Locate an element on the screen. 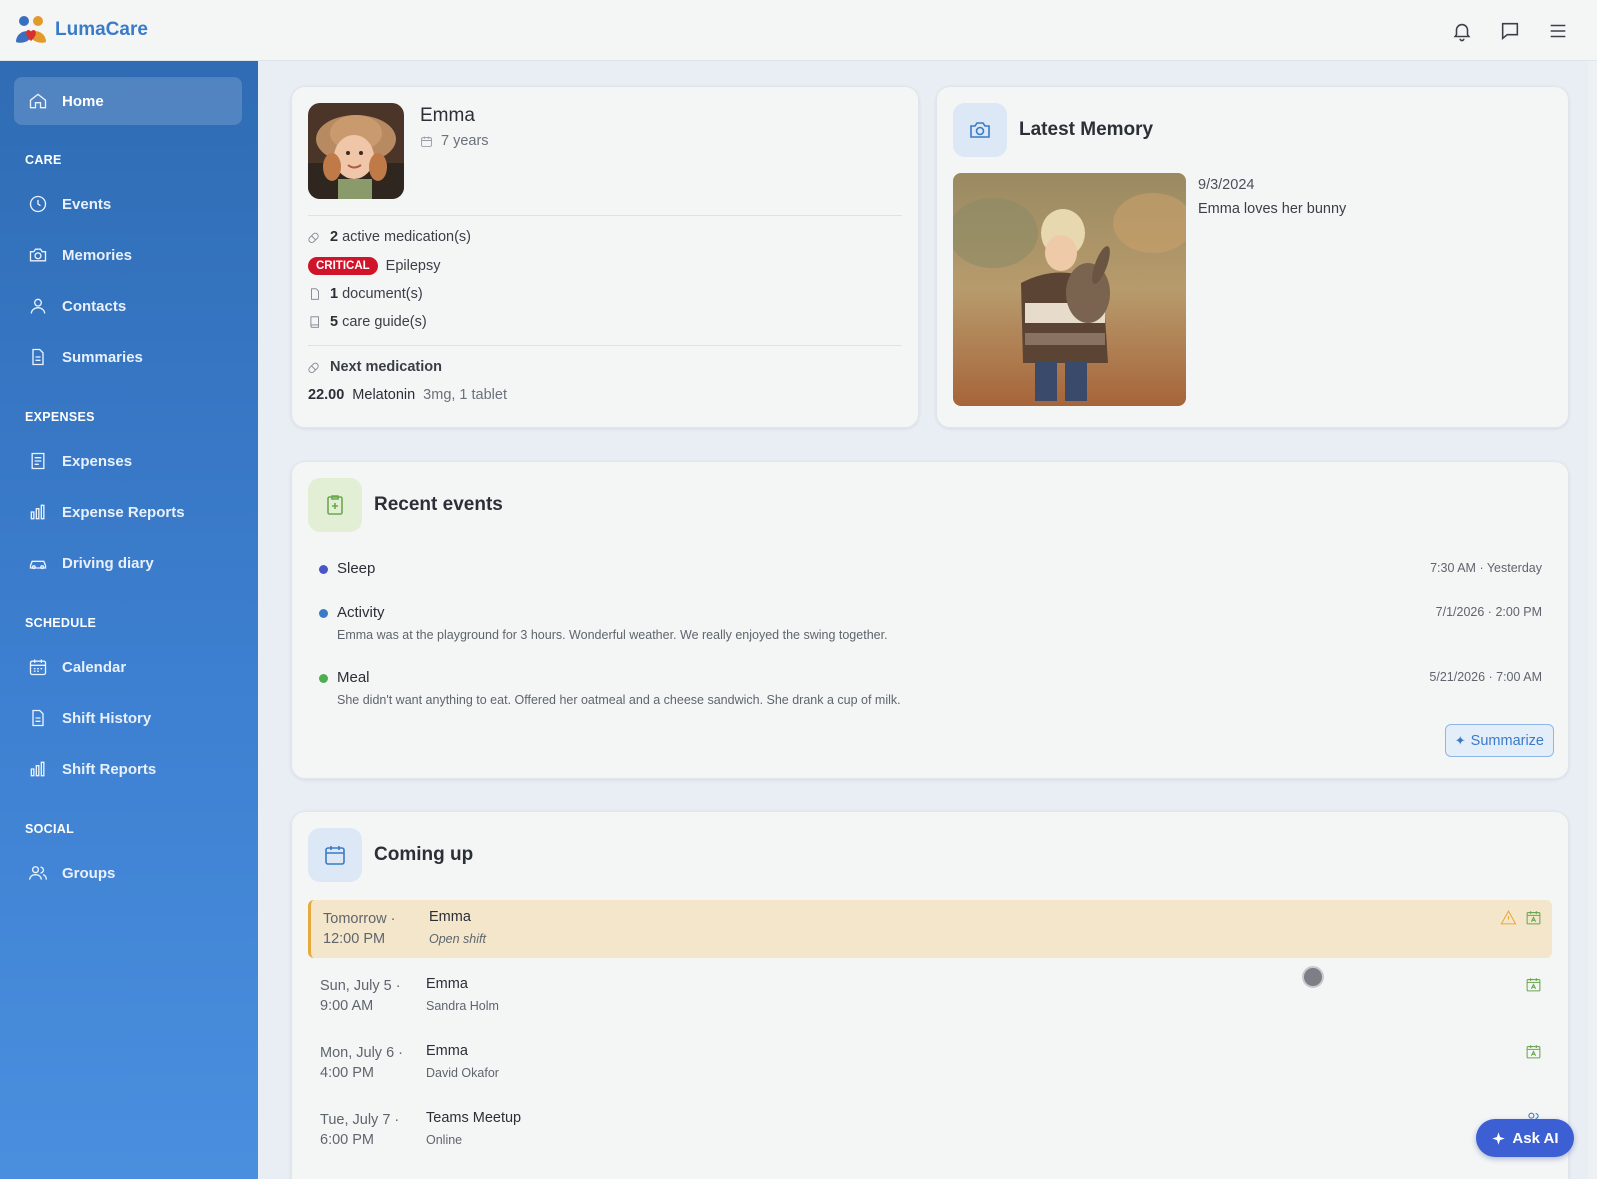 The height and width of the screenshot is (1179, 1597). upcoming-item: Sun, July 5 · 9:00 AM Emma Sandra Holm is located at coordinates (930, 996).